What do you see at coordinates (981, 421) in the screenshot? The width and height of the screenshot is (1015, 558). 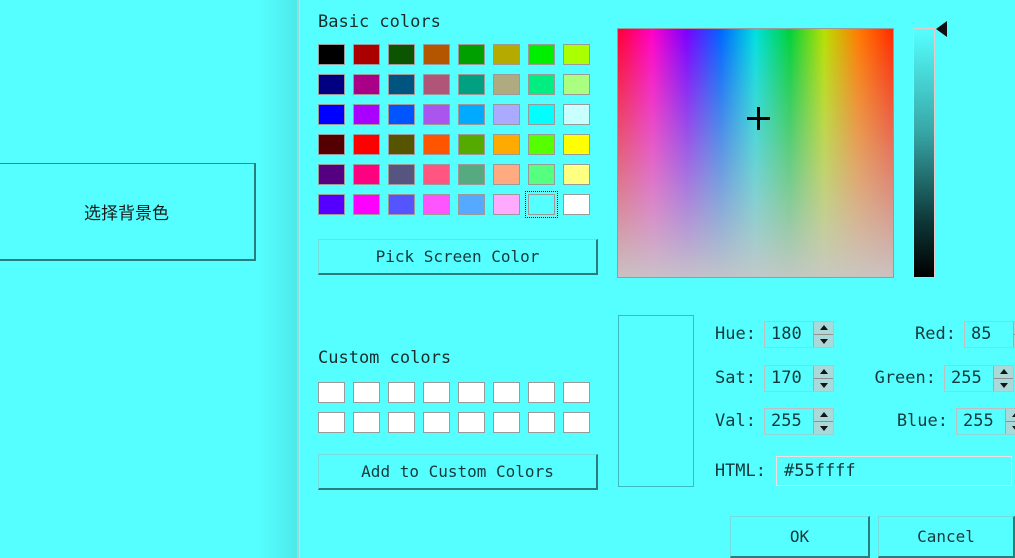 I see `blue-value: 255` at bounding box center [981, 421].